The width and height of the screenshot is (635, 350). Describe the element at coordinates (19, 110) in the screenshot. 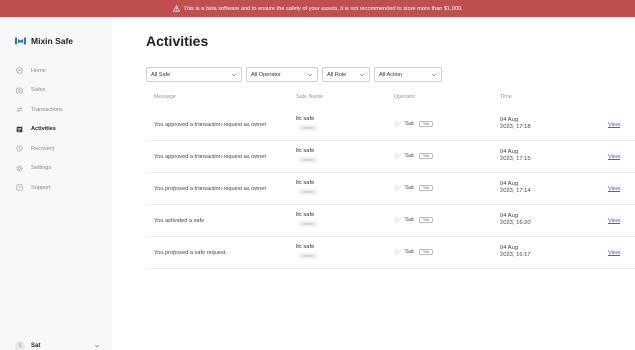

I see `transactions-icon` at that location.